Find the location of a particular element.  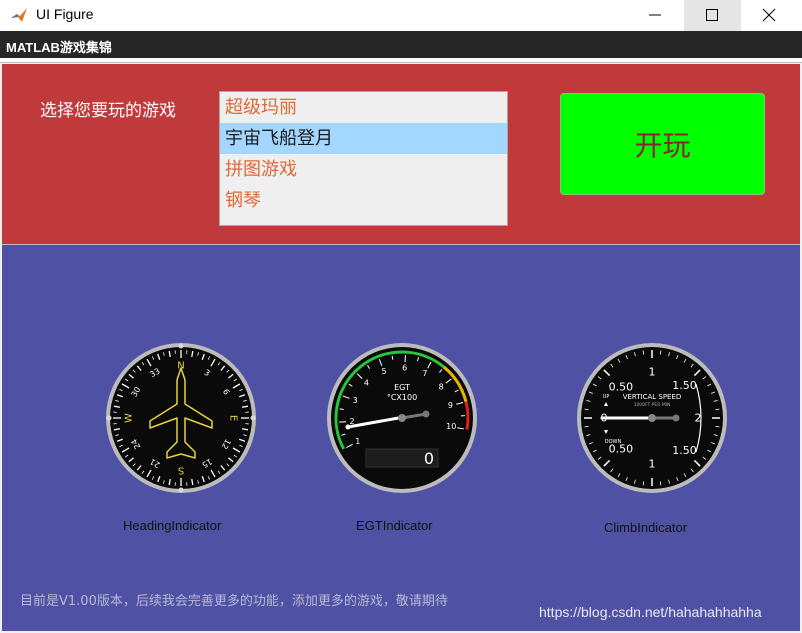

list-item: 超级玛丽 is located at coordinates (363, 107).